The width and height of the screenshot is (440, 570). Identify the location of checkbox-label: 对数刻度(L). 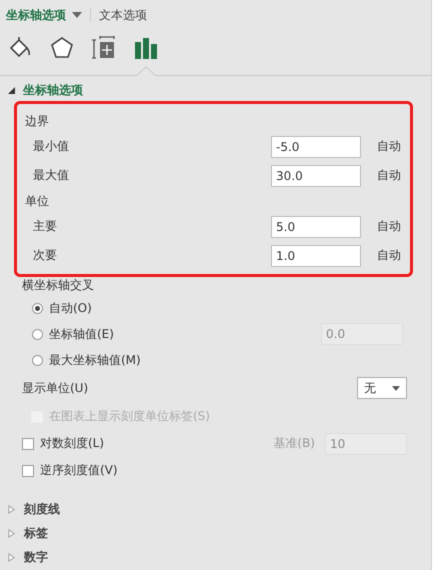
(72, 443).